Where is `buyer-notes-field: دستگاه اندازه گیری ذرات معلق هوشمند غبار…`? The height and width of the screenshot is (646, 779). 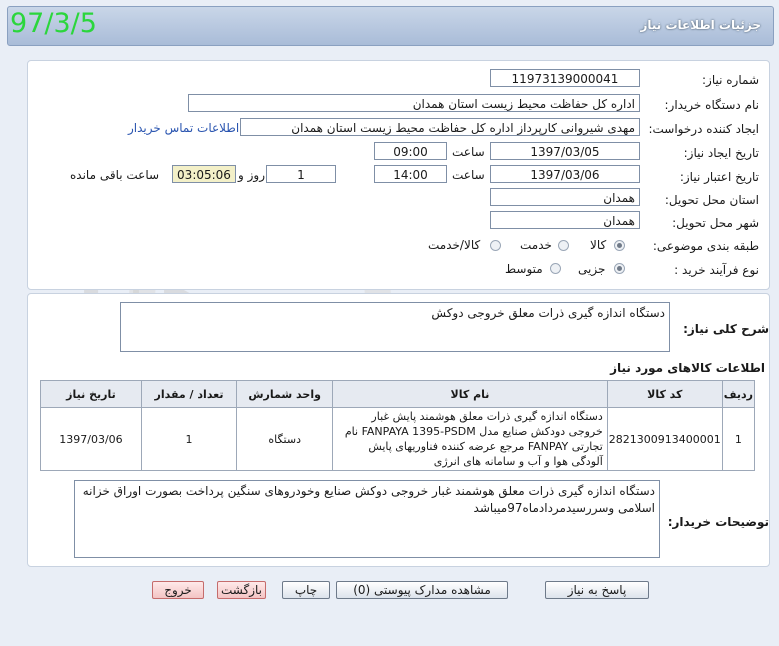
buyer-notes-field: دستگاه اندازه گیری ذرات معلق هوشمند غبار… is located at coordinates (367, 519).